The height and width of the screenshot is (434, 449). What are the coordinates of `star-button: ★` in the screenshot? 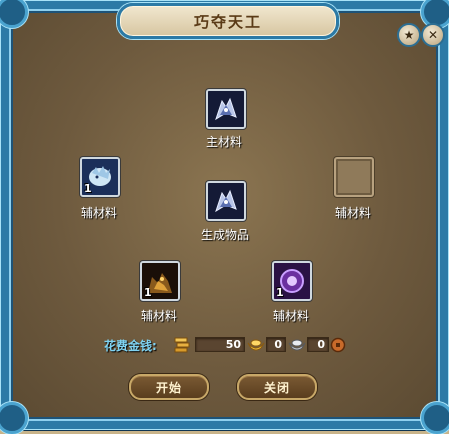 It's located at (409, 35).